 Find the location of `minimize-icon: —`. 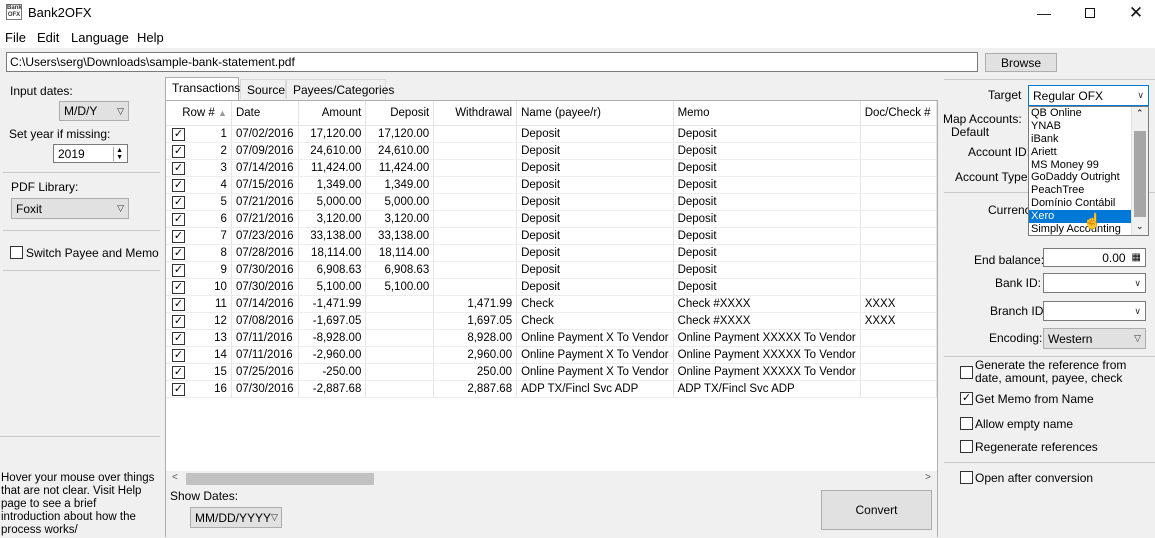

minimize-icon: — is located at coordinates (1044, 13).